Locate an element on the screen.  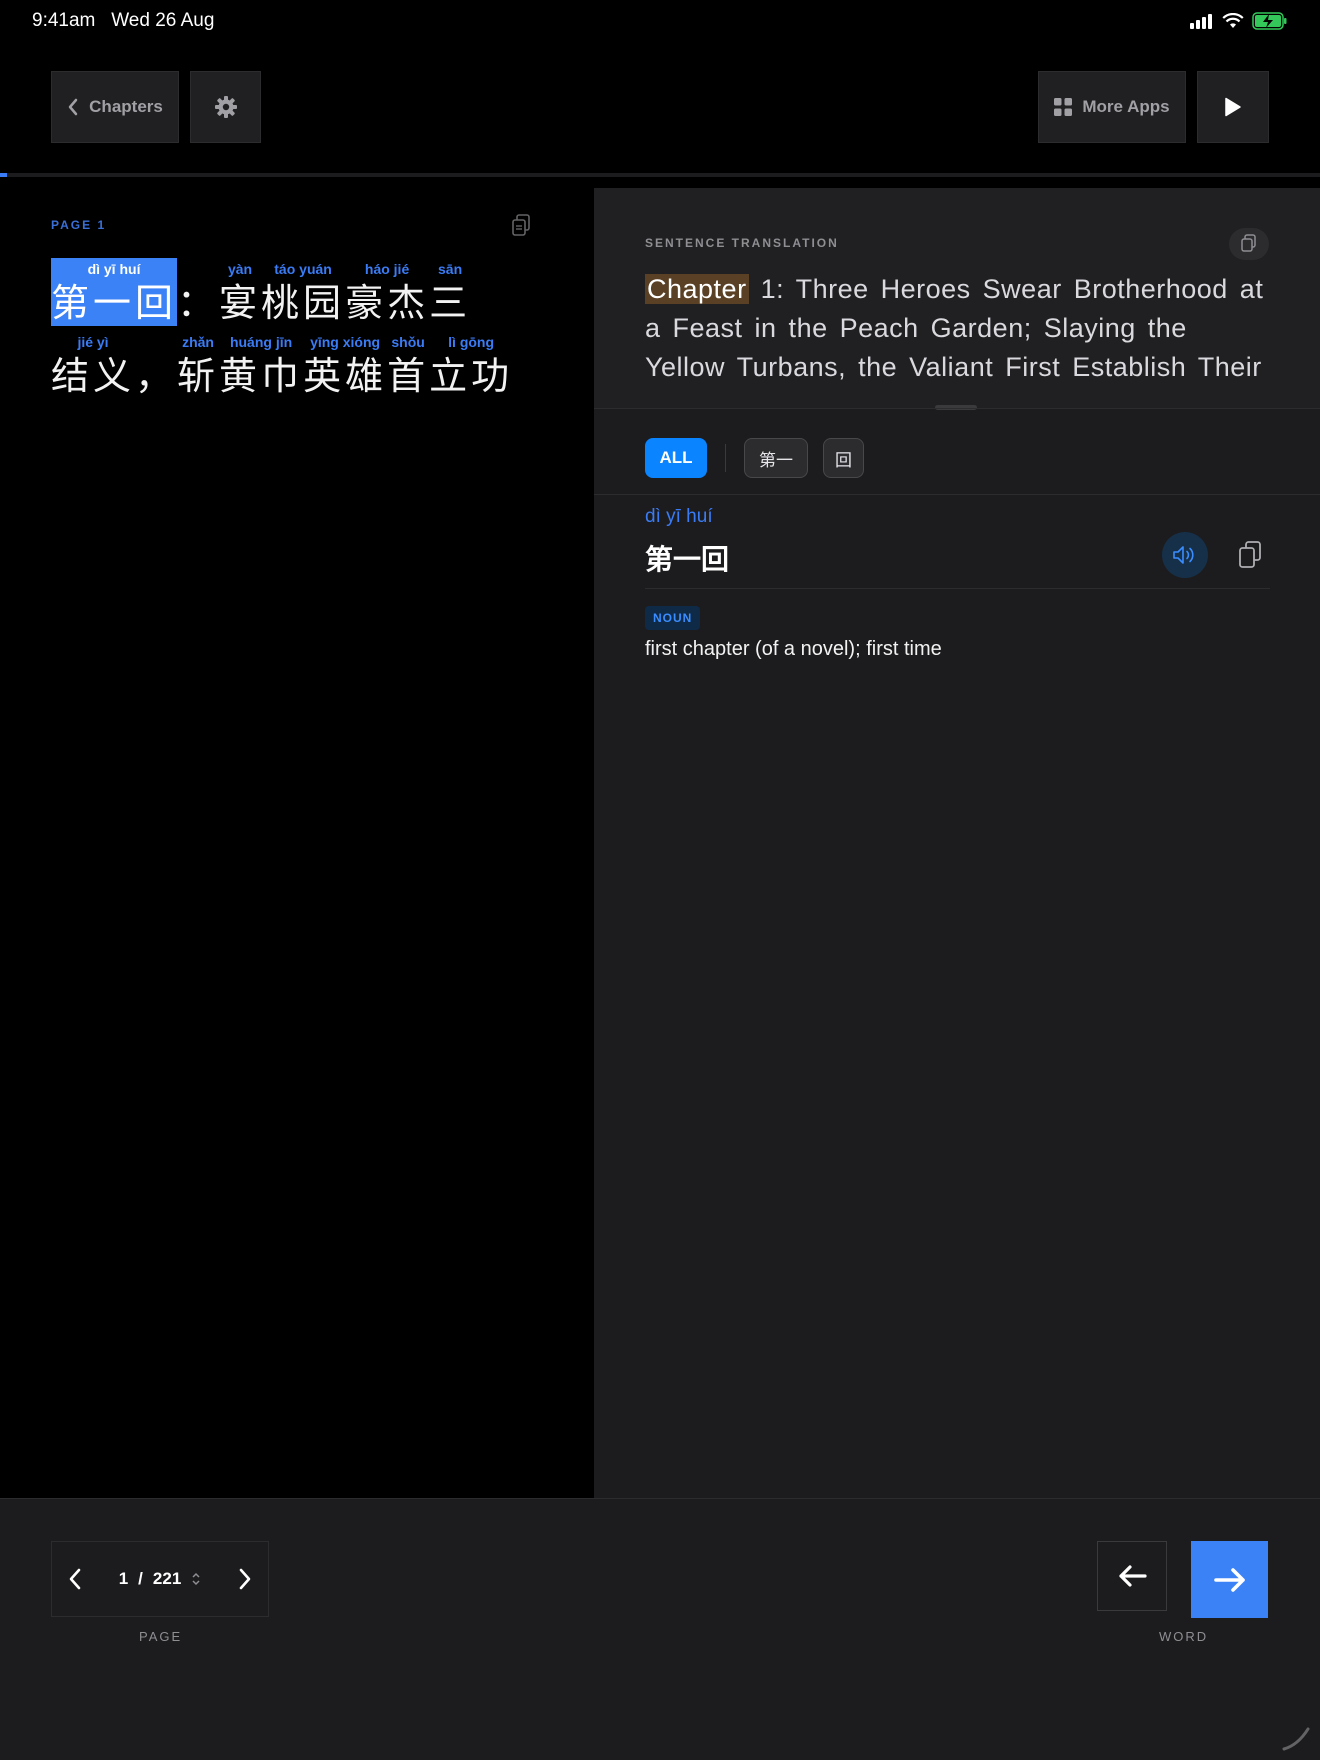
reader-word: ， is located at coordinates (156, 365).